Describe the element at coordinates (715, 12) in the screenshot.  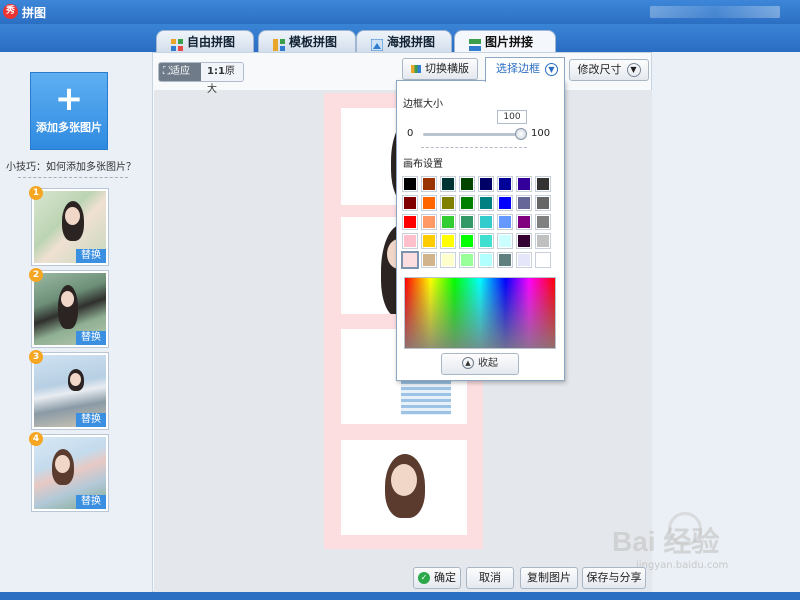
I see `window-controls-blurred` at that location.